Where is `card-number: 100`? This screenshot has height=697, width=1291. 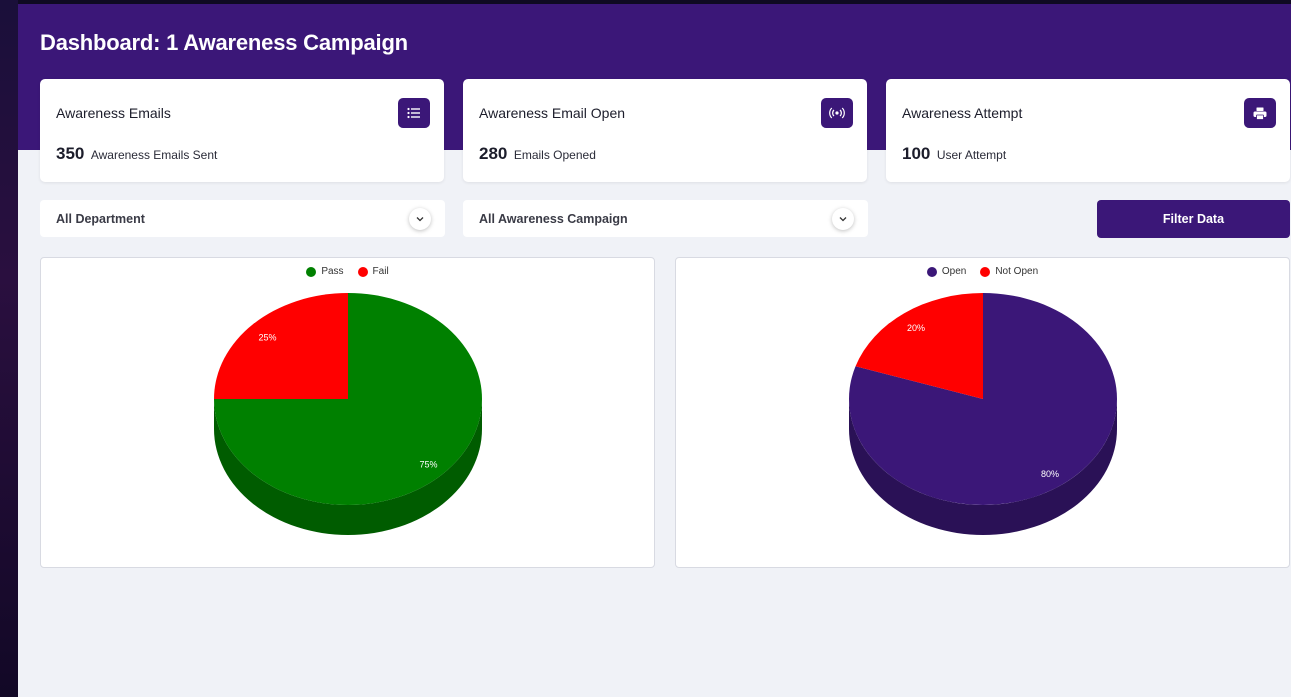
card-number: 100 is located at coordinates (916, 153).